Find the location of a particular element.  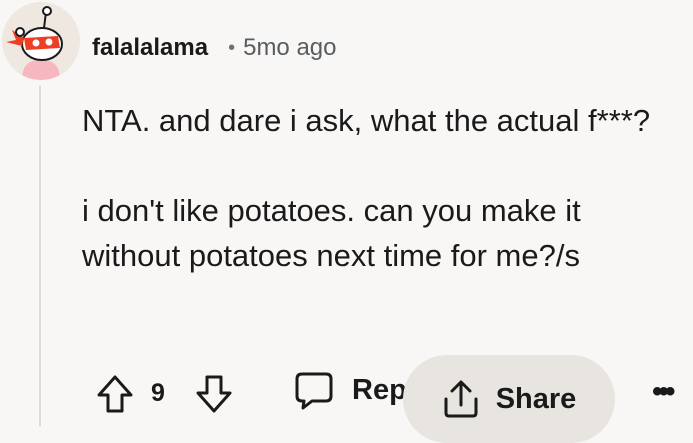

comment-bubble-icon is located at coordinates (314, 390).